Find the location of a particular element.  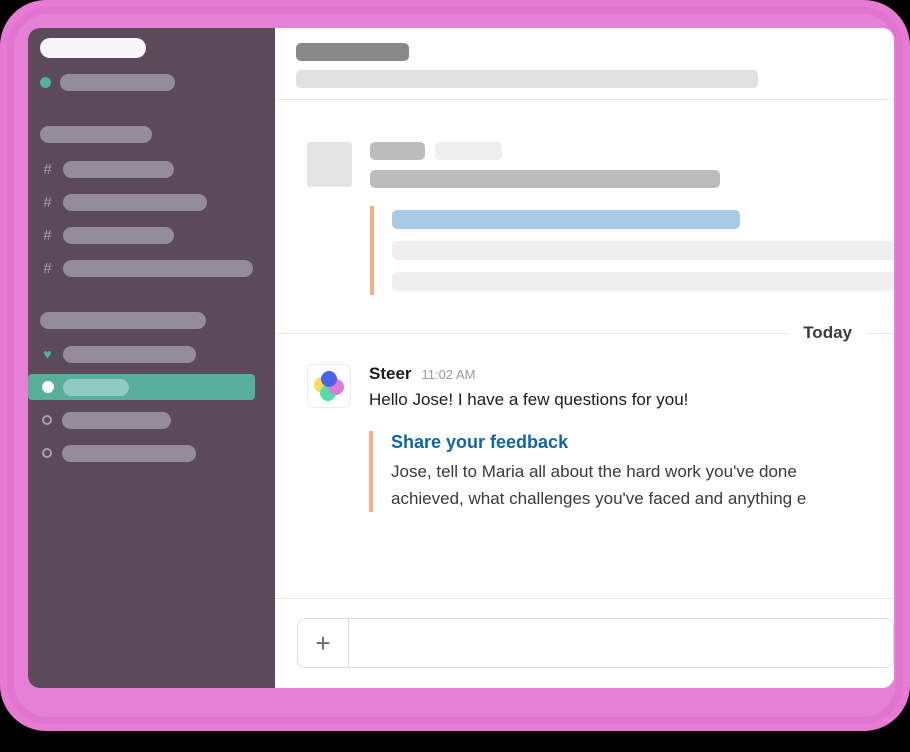

message-composer: + is located at coordinates (595, 643).